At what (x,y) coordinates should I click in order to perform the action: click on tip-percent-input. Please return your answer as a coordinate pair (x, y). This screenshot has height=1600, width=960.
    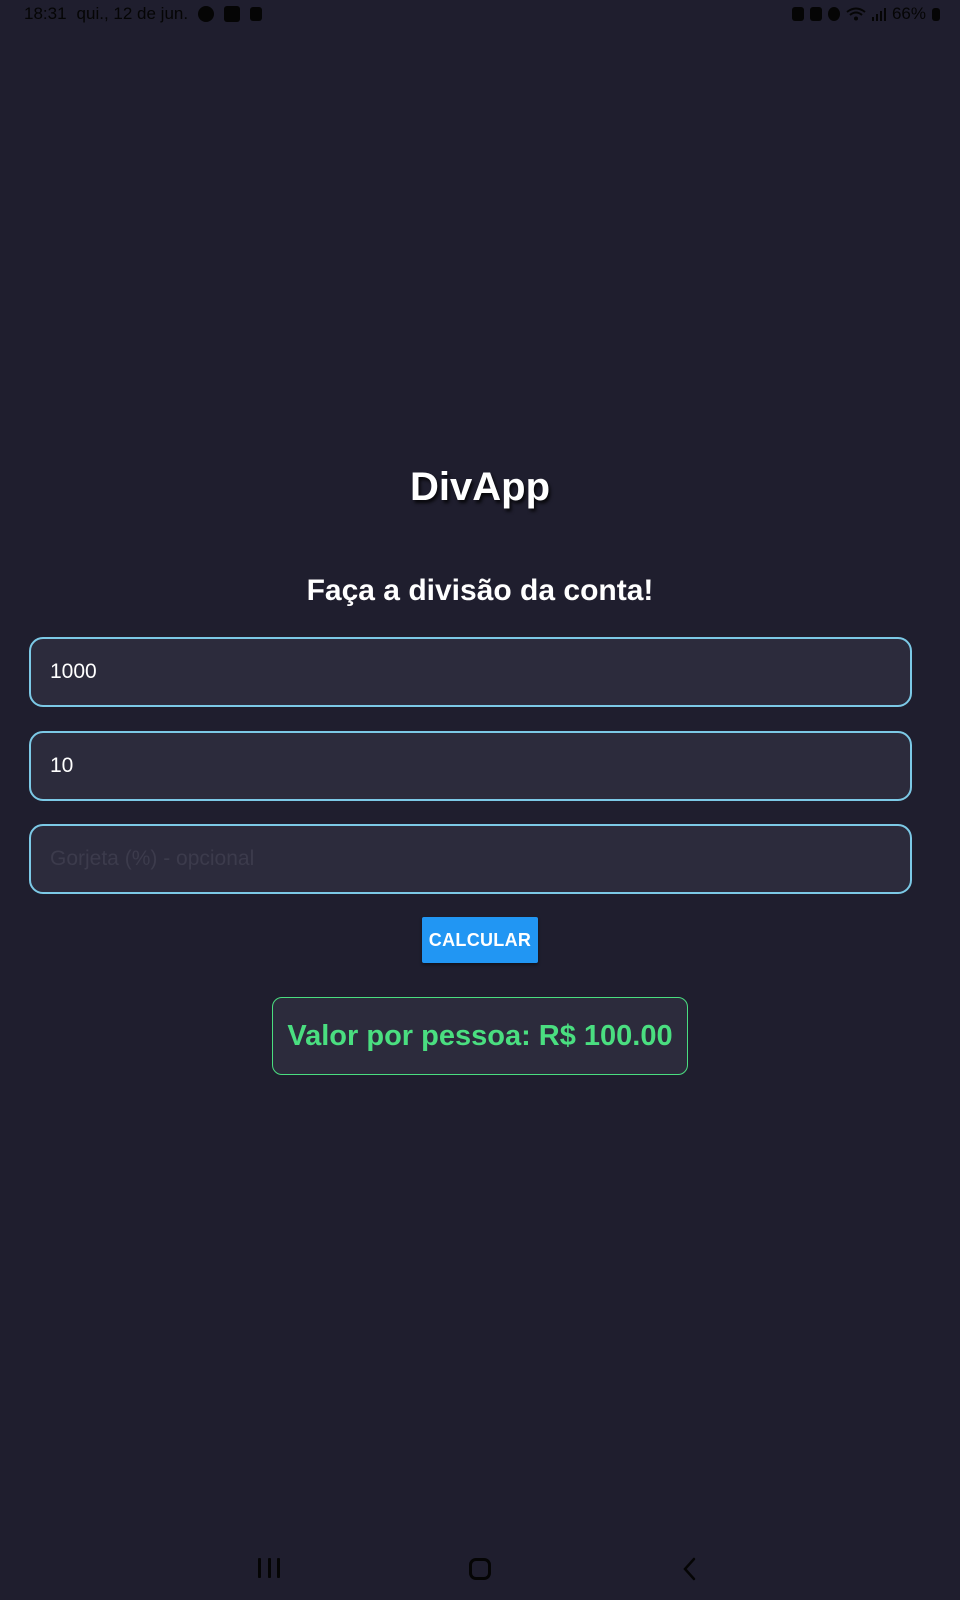
    Looking at the image, I should click on (470, 859).